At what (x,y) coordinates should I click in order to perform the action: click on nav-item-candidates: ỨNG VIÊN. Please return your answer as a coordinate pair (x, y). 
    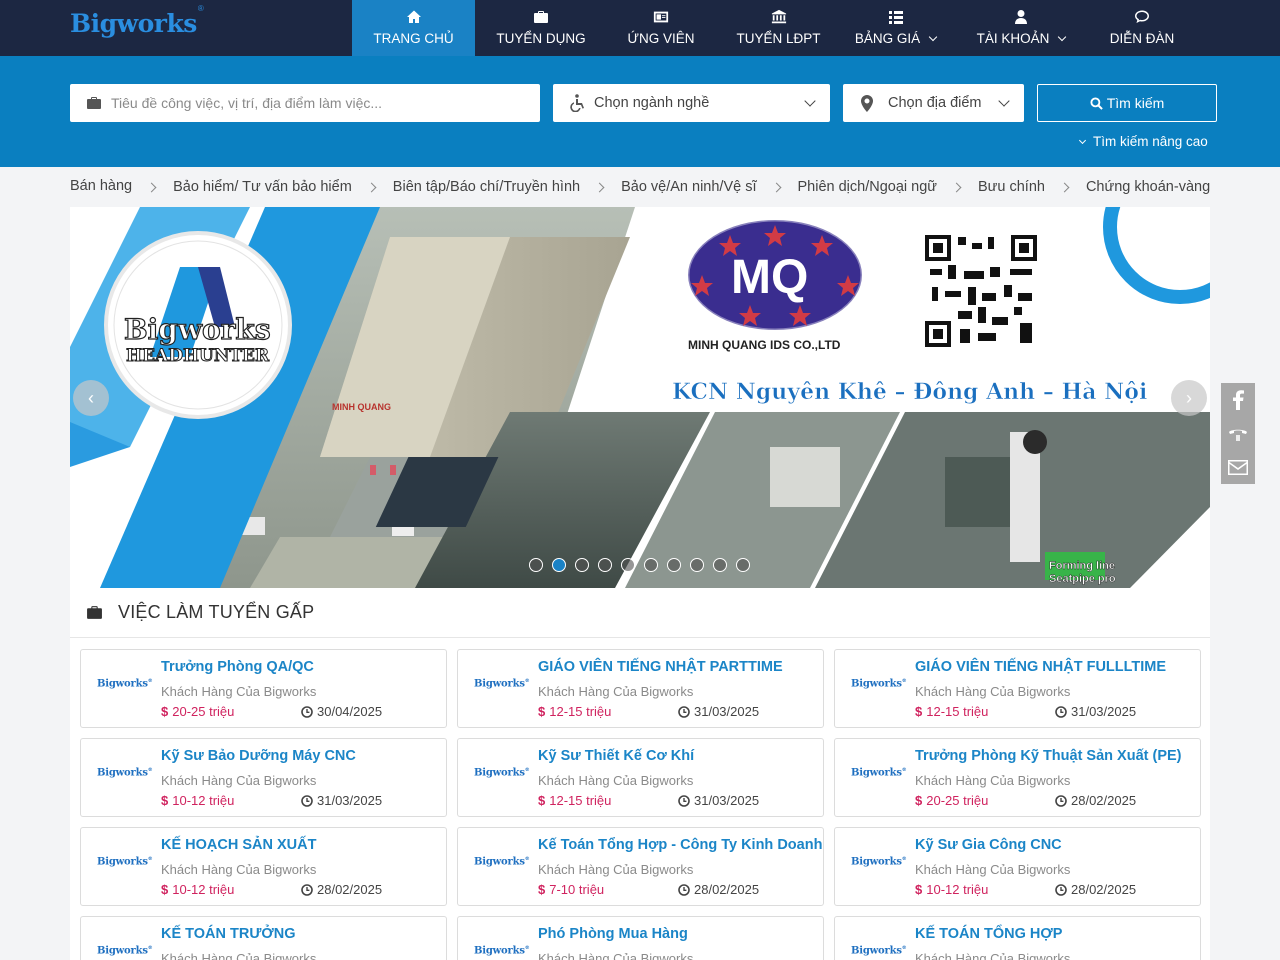
    Looking at the image, I should click on (661, 28).